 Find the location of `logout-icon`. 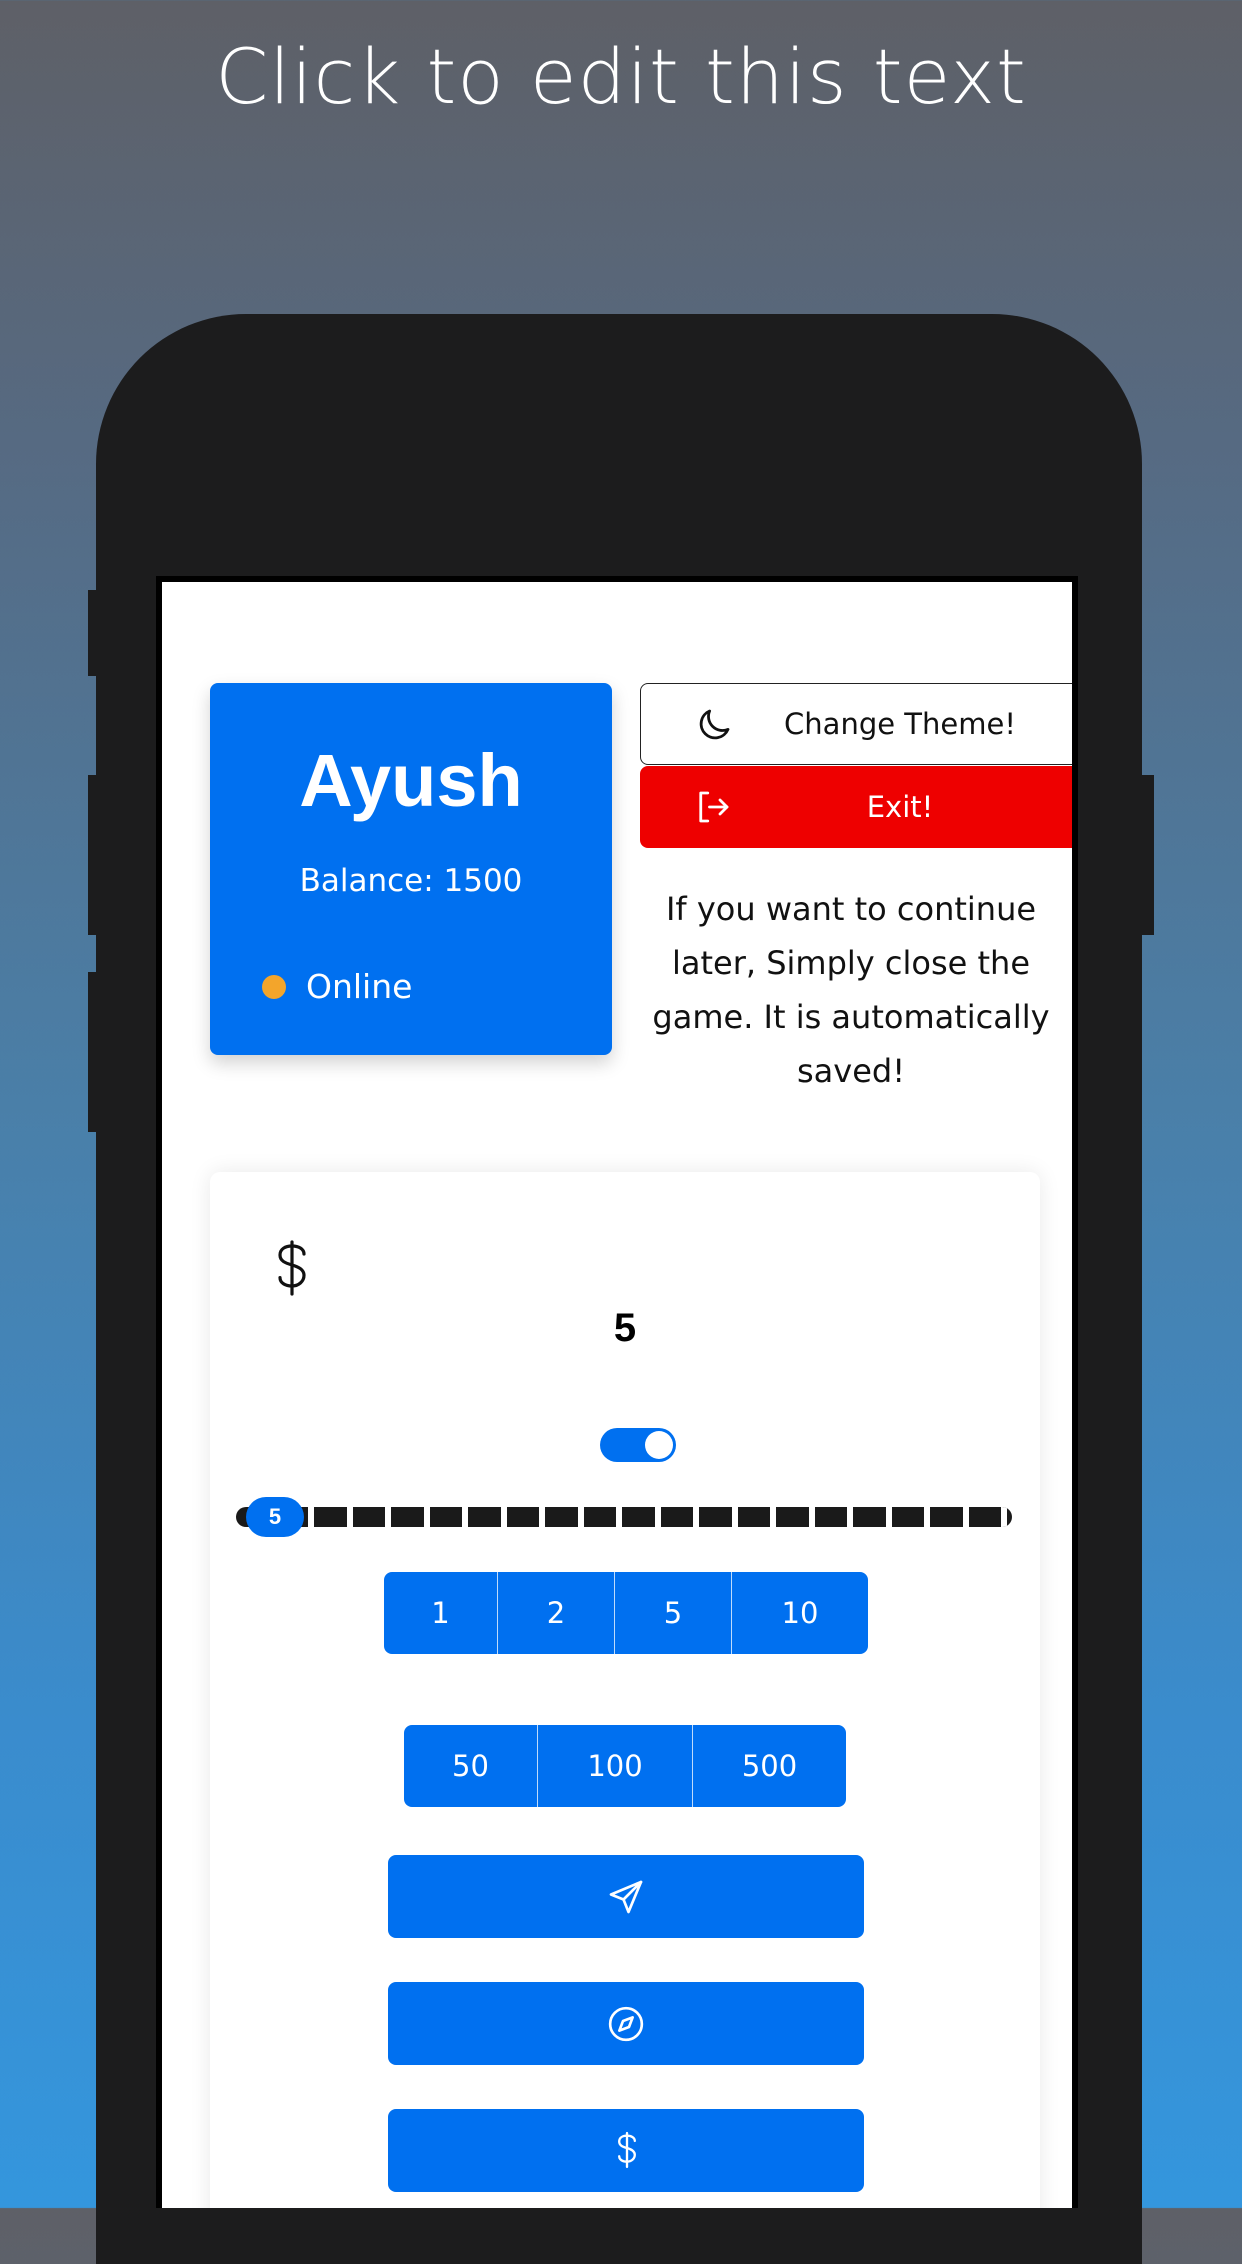

logout-icon is located at coordinates (714, 807).